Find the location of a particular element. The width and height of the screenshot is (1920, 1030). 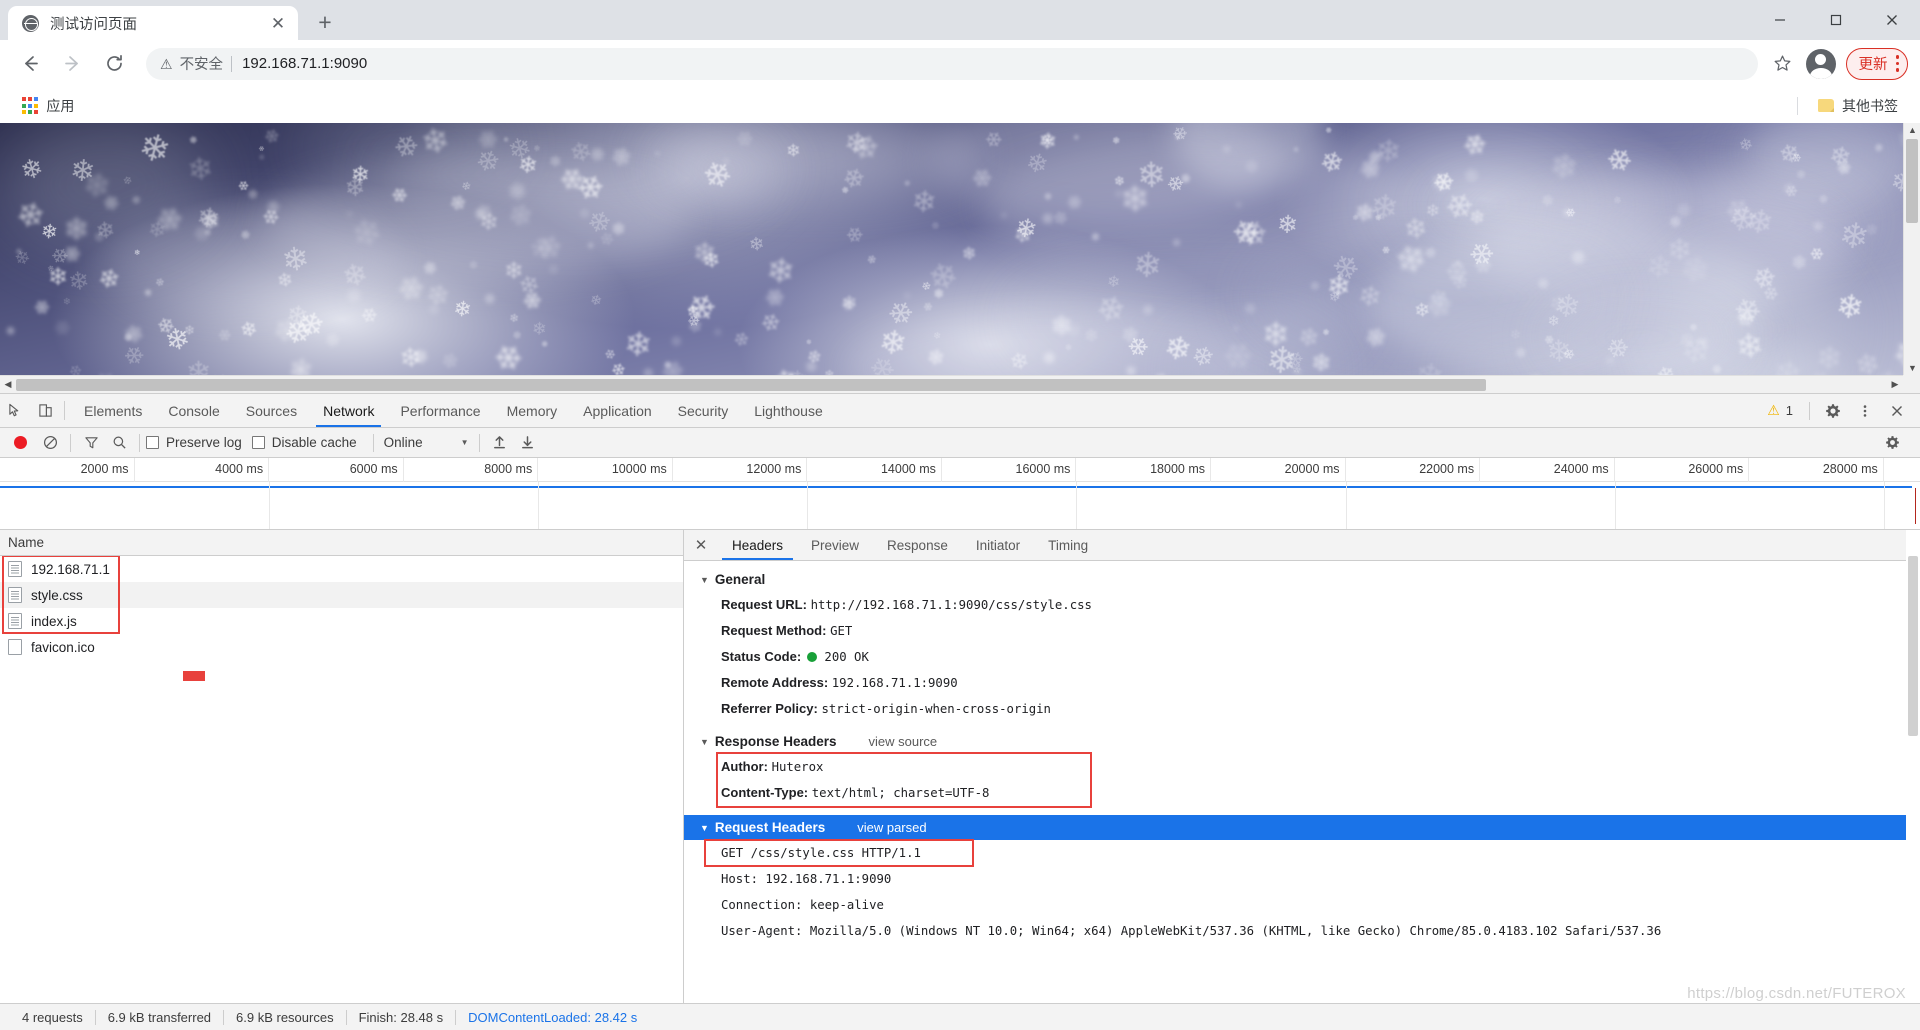

update-button: 更新 is located at coordinates (1876, 63).